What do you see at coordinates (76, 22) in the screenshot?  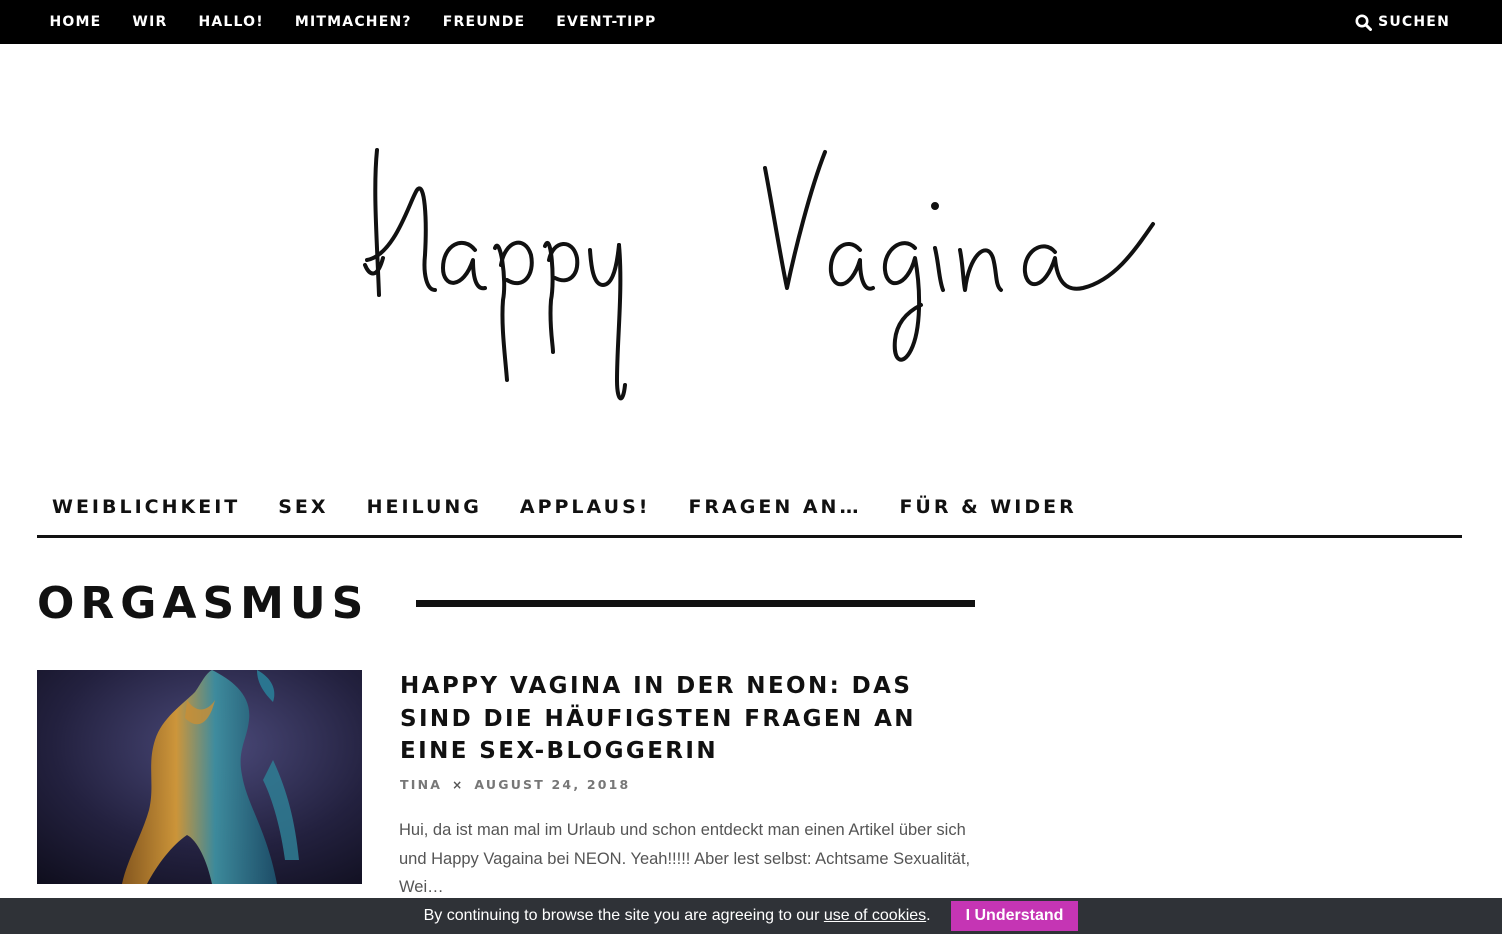 I see `top-nav-home: HOME` at bounding box center [76, 22].